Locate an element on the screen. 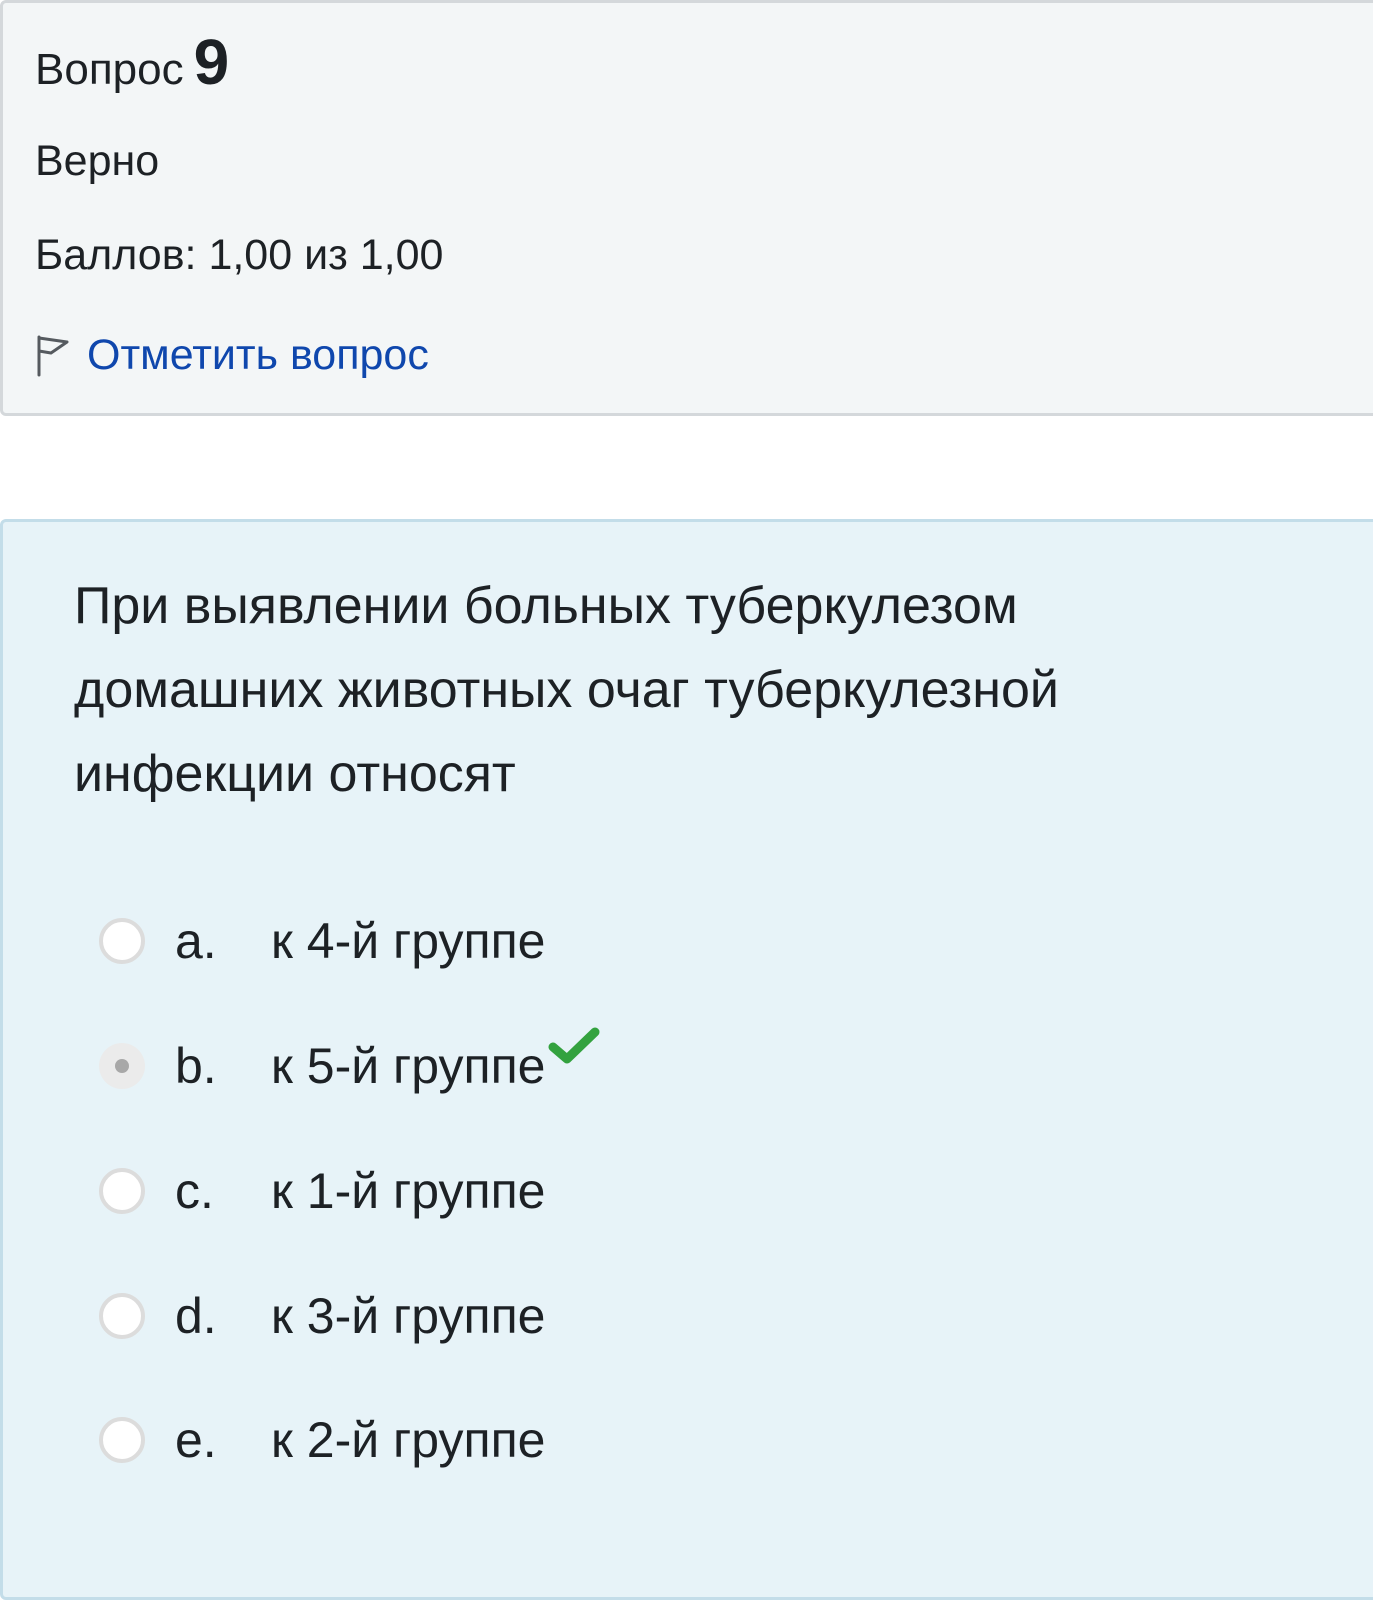 The width and height of the screenshot is (1373, 1600). flag-question-link: Отметить вопрос is located at coordinates (231, 355).